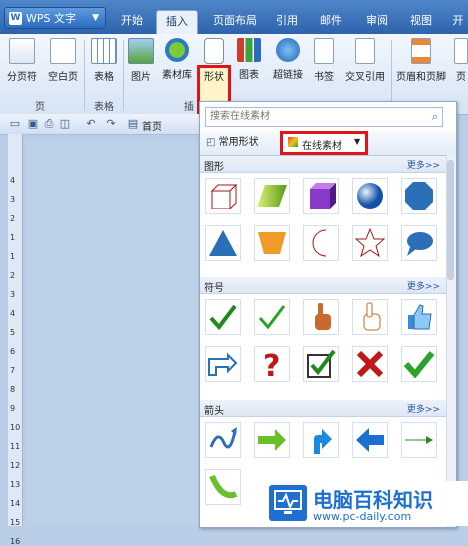 This screenshot has height=546, width=468. Describe the element at coordinates (177, 66) in the screenshot. I see `clip-library-button: 素材库` at that location.